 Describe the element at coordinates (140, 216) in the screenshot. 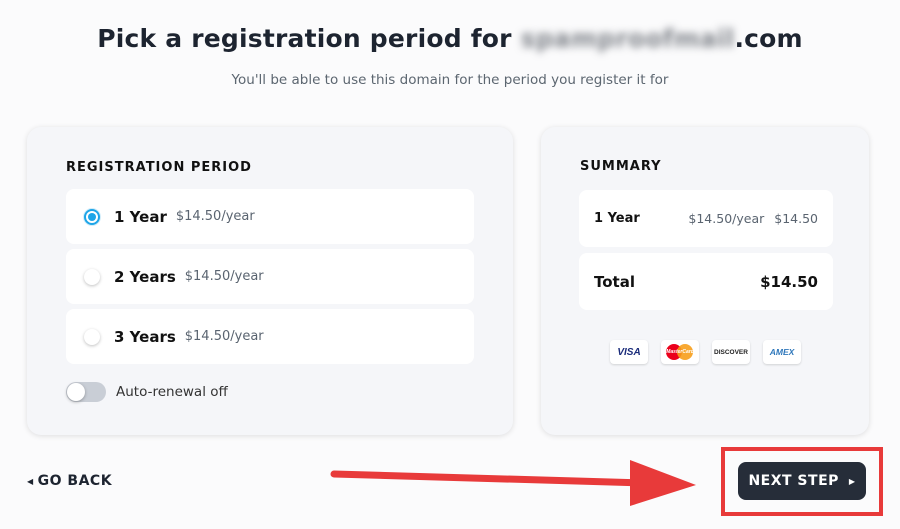

I see `period-option-label: 1 Year` at that location.